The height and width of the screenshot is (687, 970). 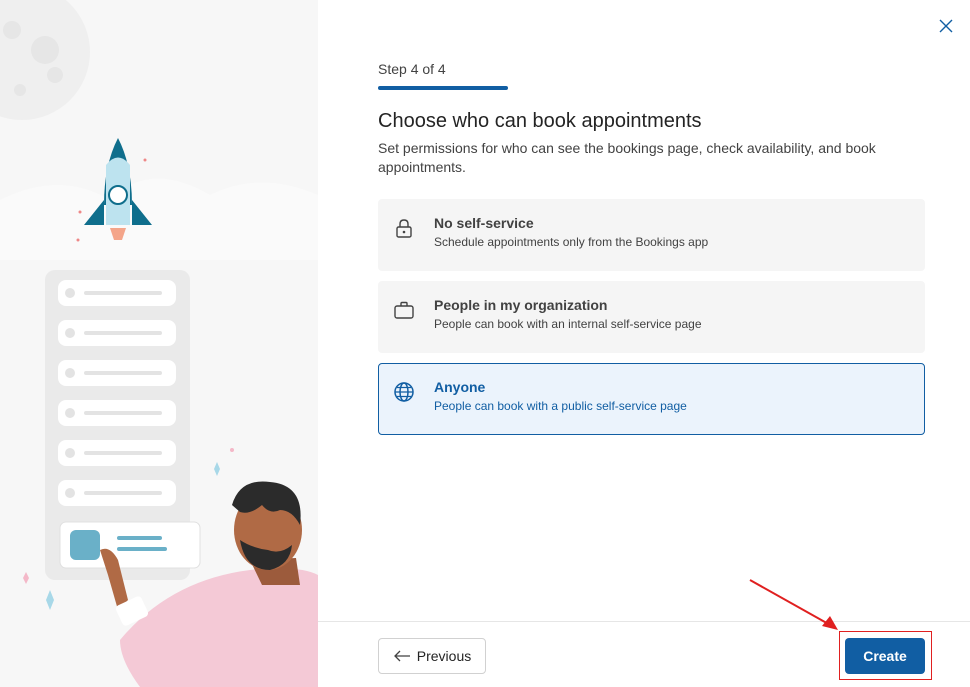 I want to click on option-title: People in my organization, so click(x=521, y=305).